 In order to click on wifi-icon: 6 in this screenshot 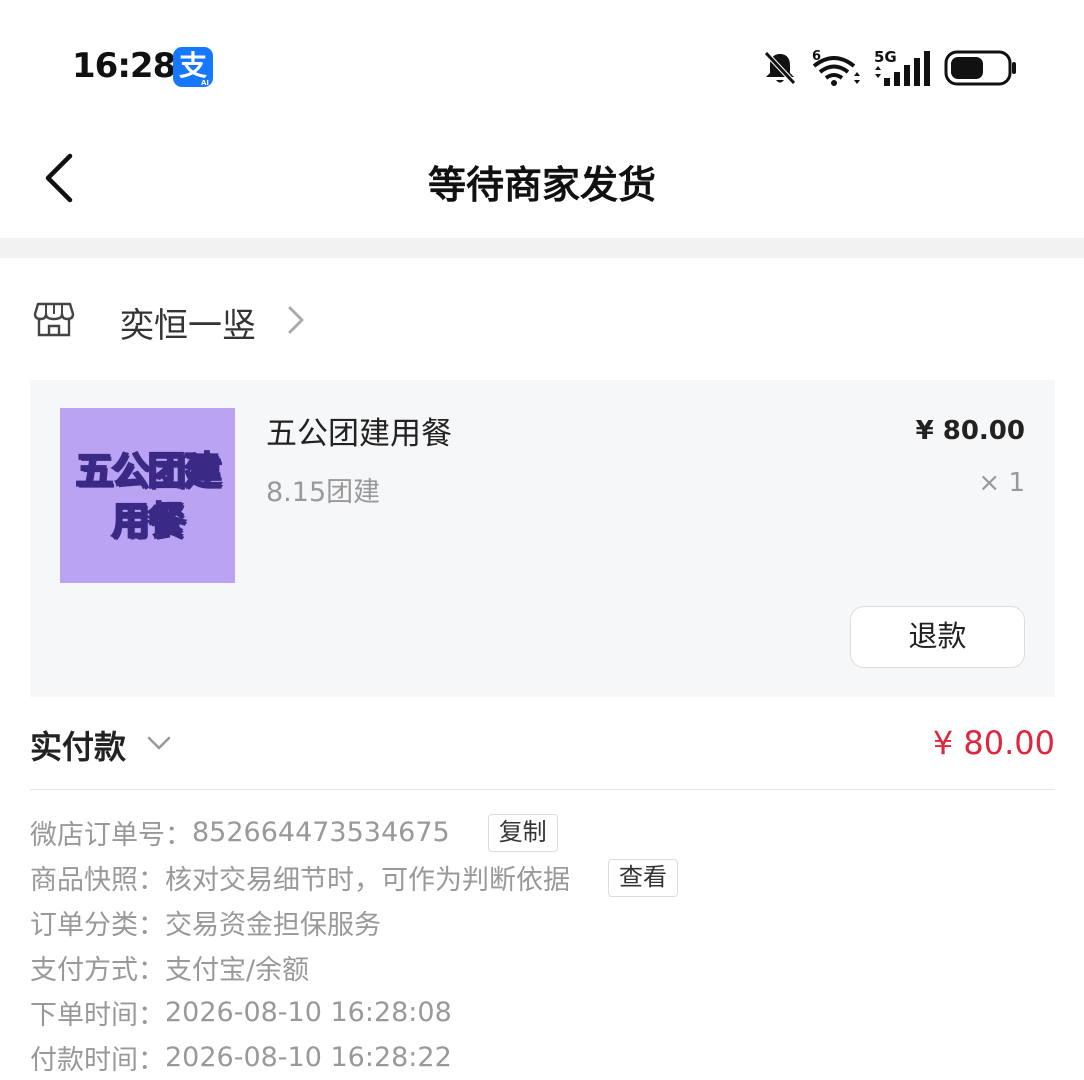, I will do `click(836, 67)`.